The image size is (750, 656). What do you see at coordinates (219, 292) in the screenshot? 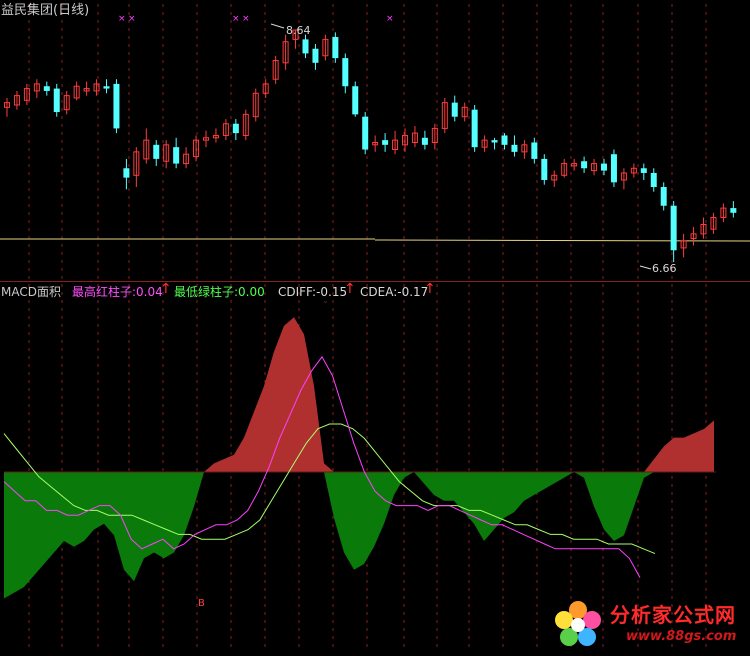
I see `min-green-label: 最低绿柱子:0.00` at bounding box center [219, 292].